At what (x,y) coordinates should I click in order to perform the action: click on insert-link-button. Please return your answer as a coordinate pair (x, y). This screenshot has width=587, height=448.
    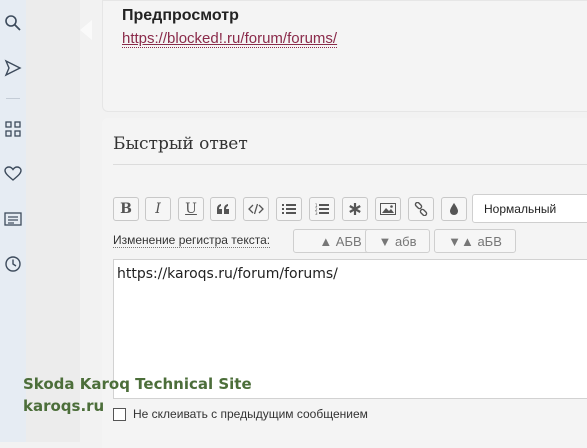
    Looking at the image, I should click on (421, 209).